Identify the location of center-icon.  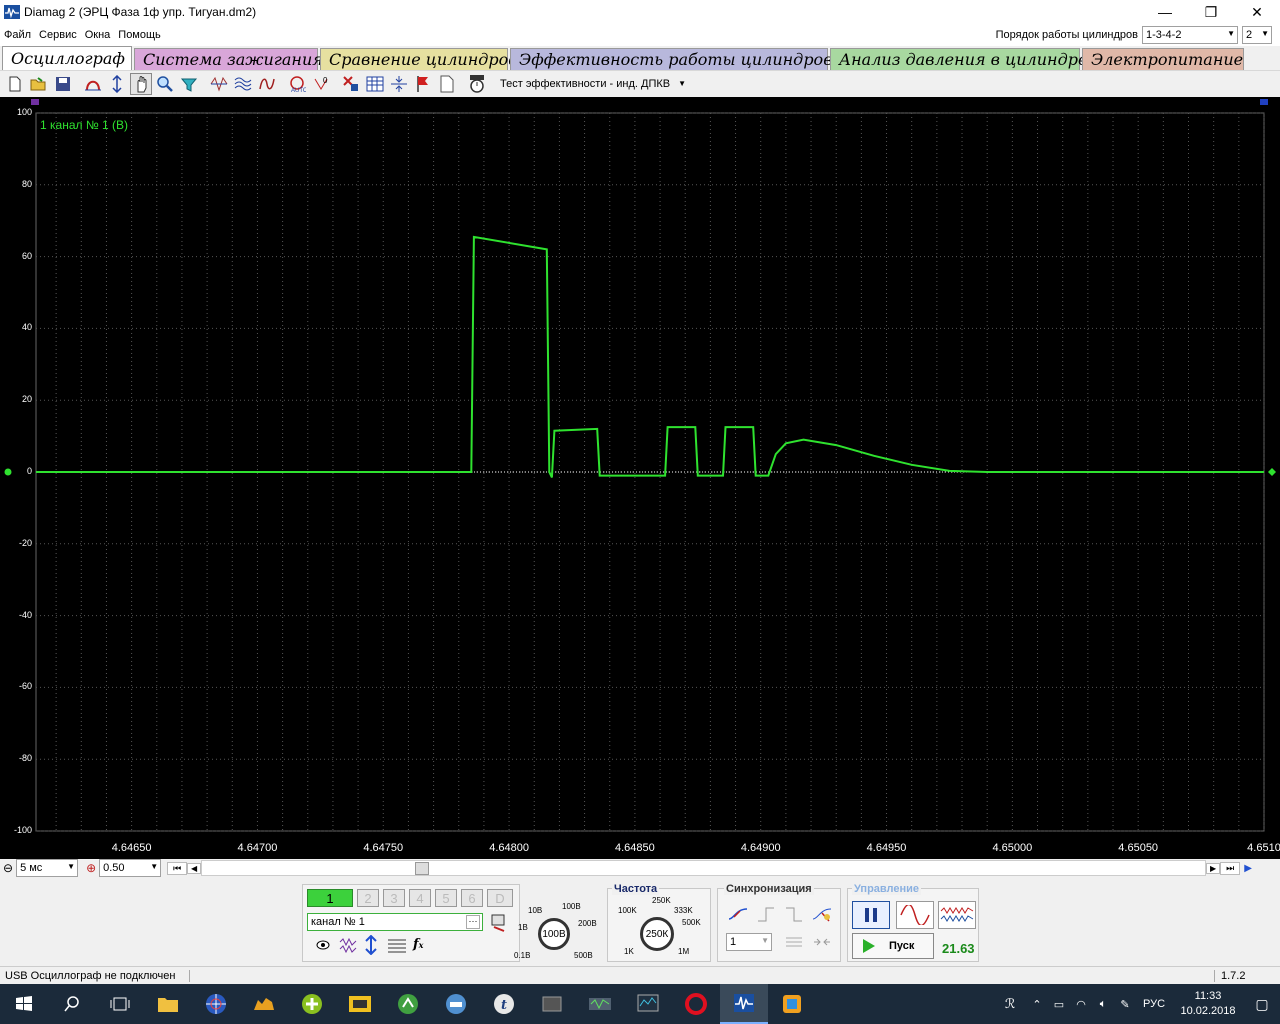
(399, 84).